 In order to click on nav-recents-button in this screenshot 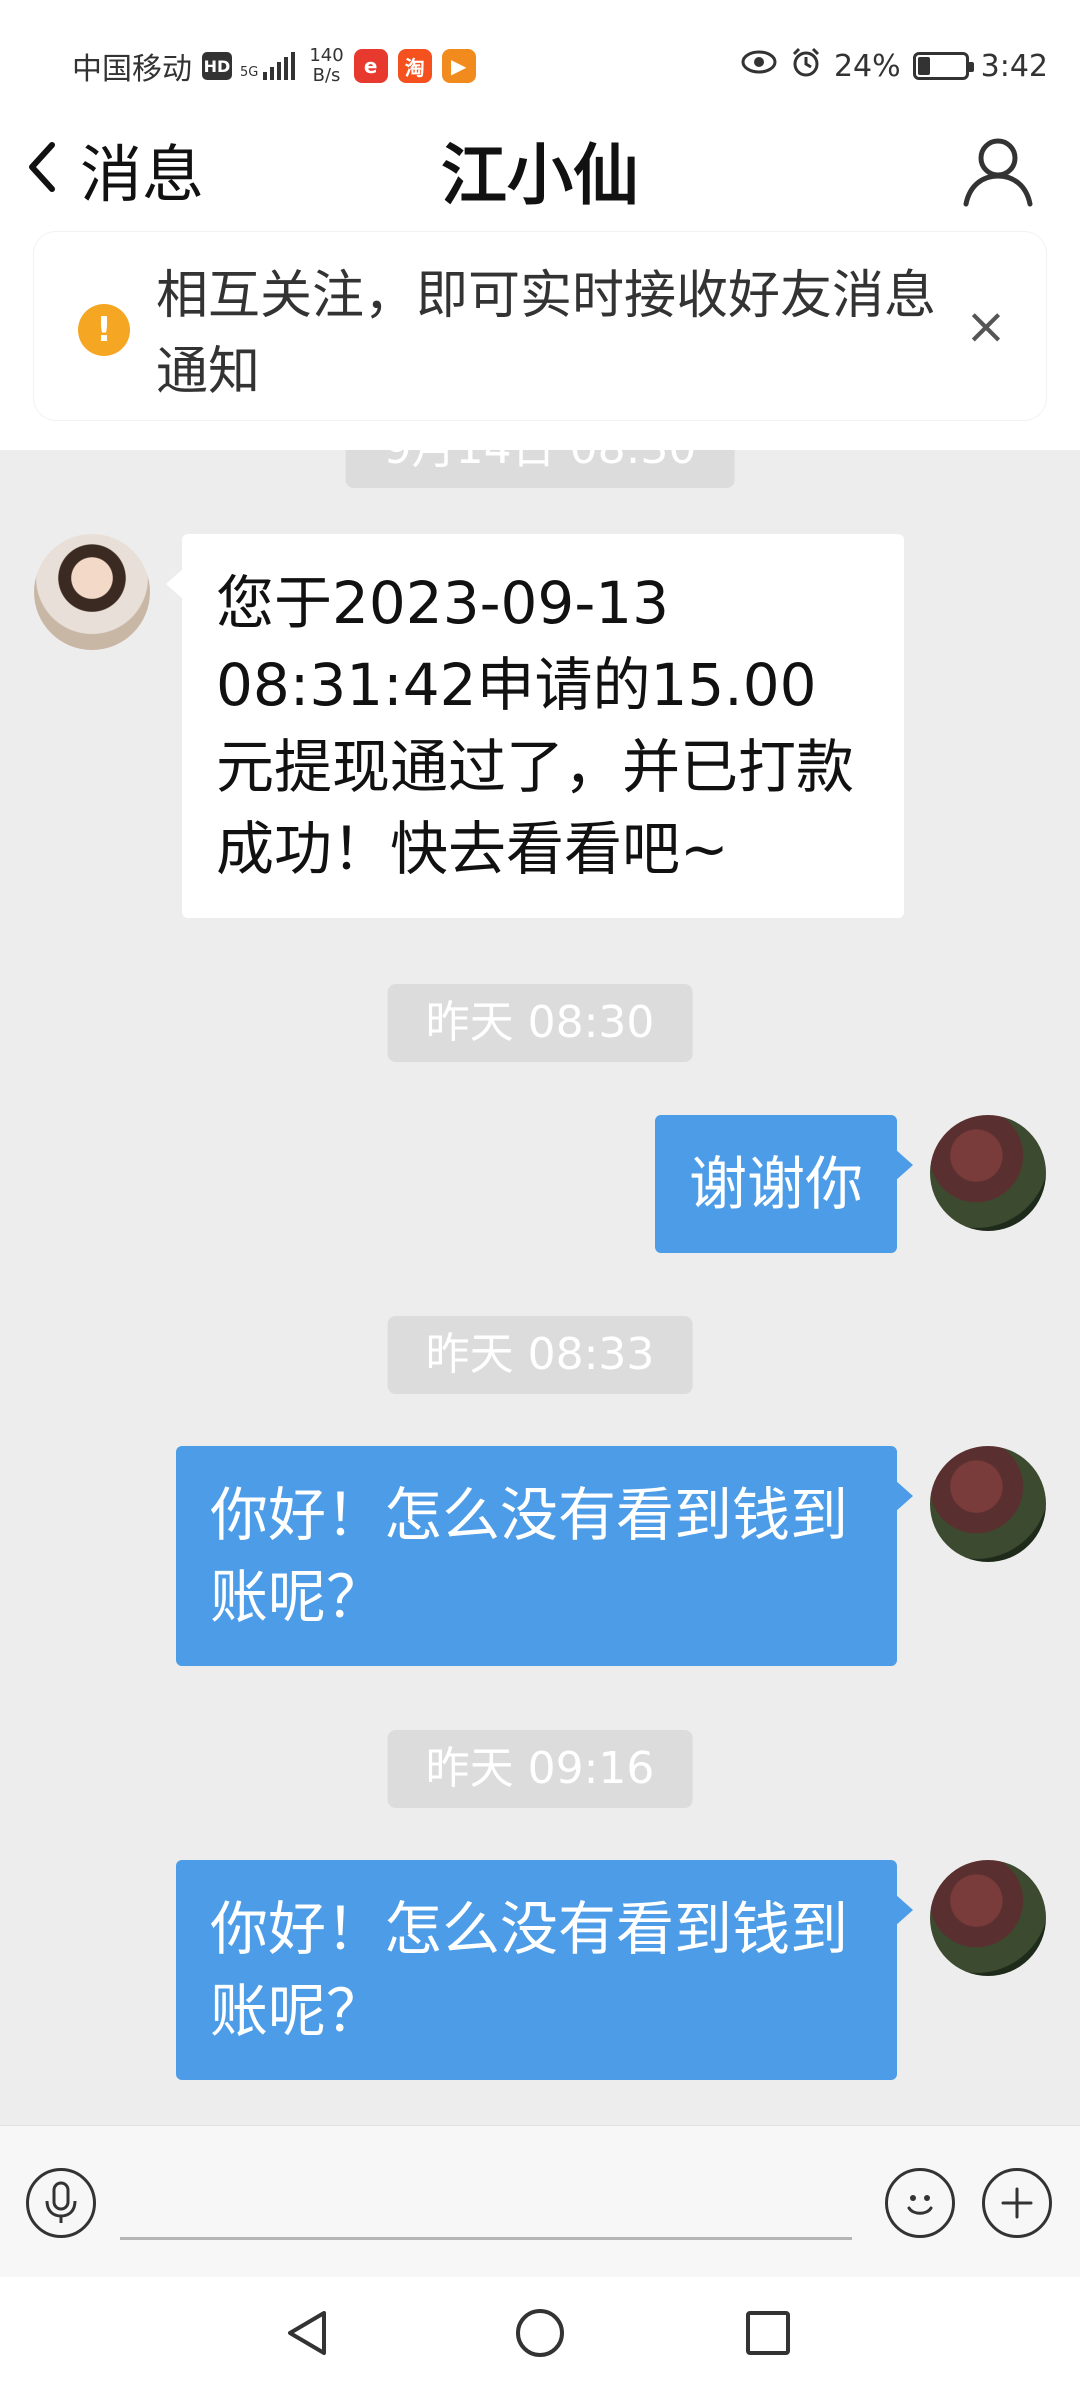, I will do `click(768, 2333)`.